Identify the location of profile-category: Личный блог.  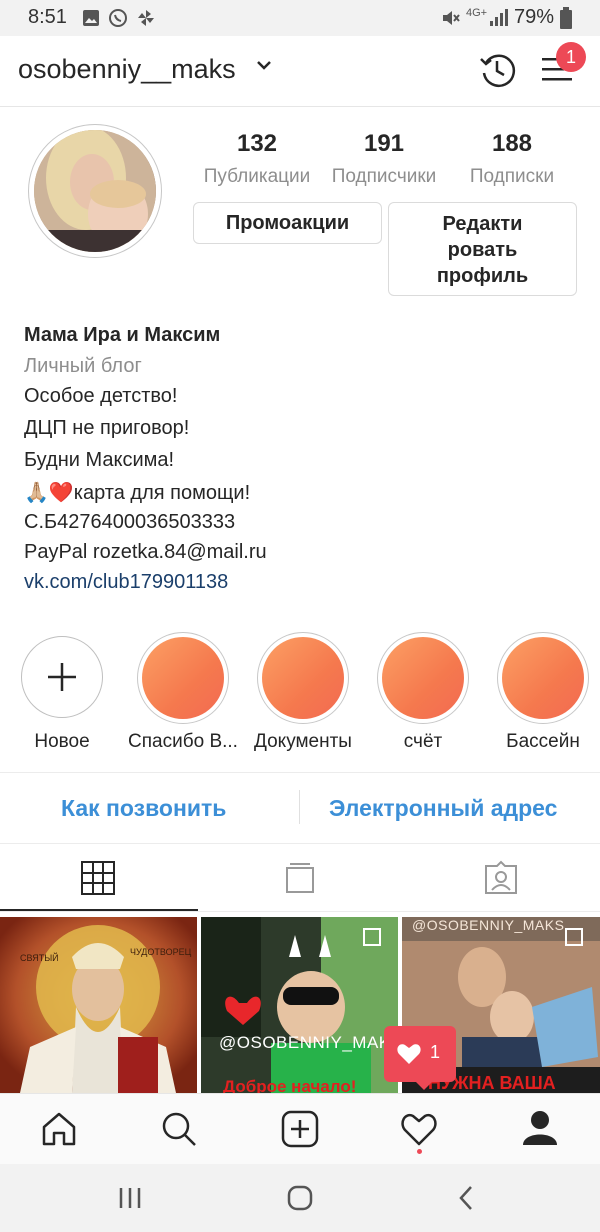
(83, 366).